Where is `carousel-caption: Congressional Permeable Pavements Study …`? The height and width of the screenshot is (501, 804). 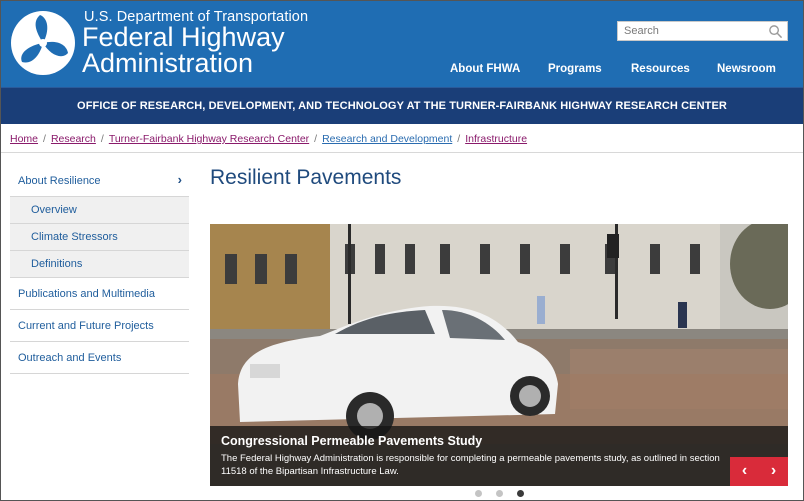
carousel-caption: Congressional Permeable Pavements Study … is located at coordinates (499, 456).